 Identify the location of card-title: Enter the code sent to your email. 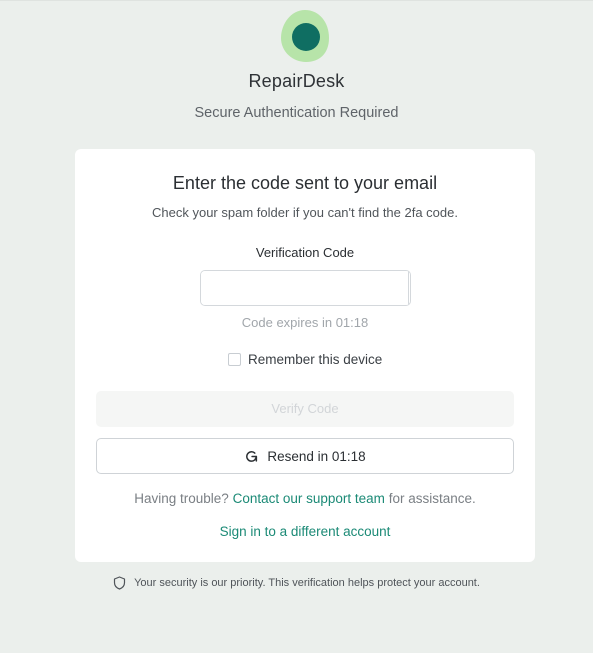
(305, 183).